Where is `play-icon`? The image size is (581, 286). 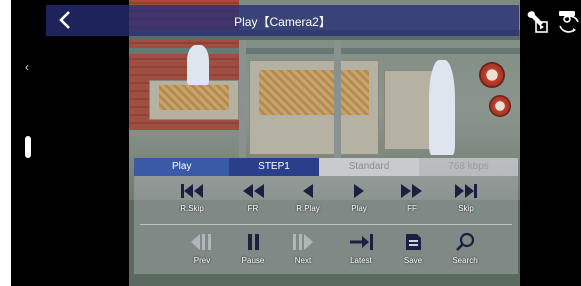
play-icon is located at coordinates (359, 191).